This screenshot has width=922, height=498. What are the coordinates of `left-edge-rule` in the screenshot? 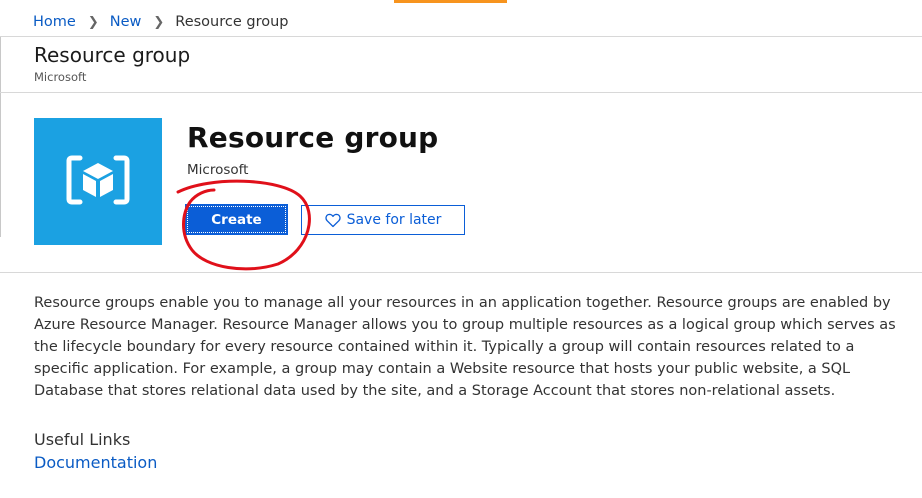 It's located at (0, 137).